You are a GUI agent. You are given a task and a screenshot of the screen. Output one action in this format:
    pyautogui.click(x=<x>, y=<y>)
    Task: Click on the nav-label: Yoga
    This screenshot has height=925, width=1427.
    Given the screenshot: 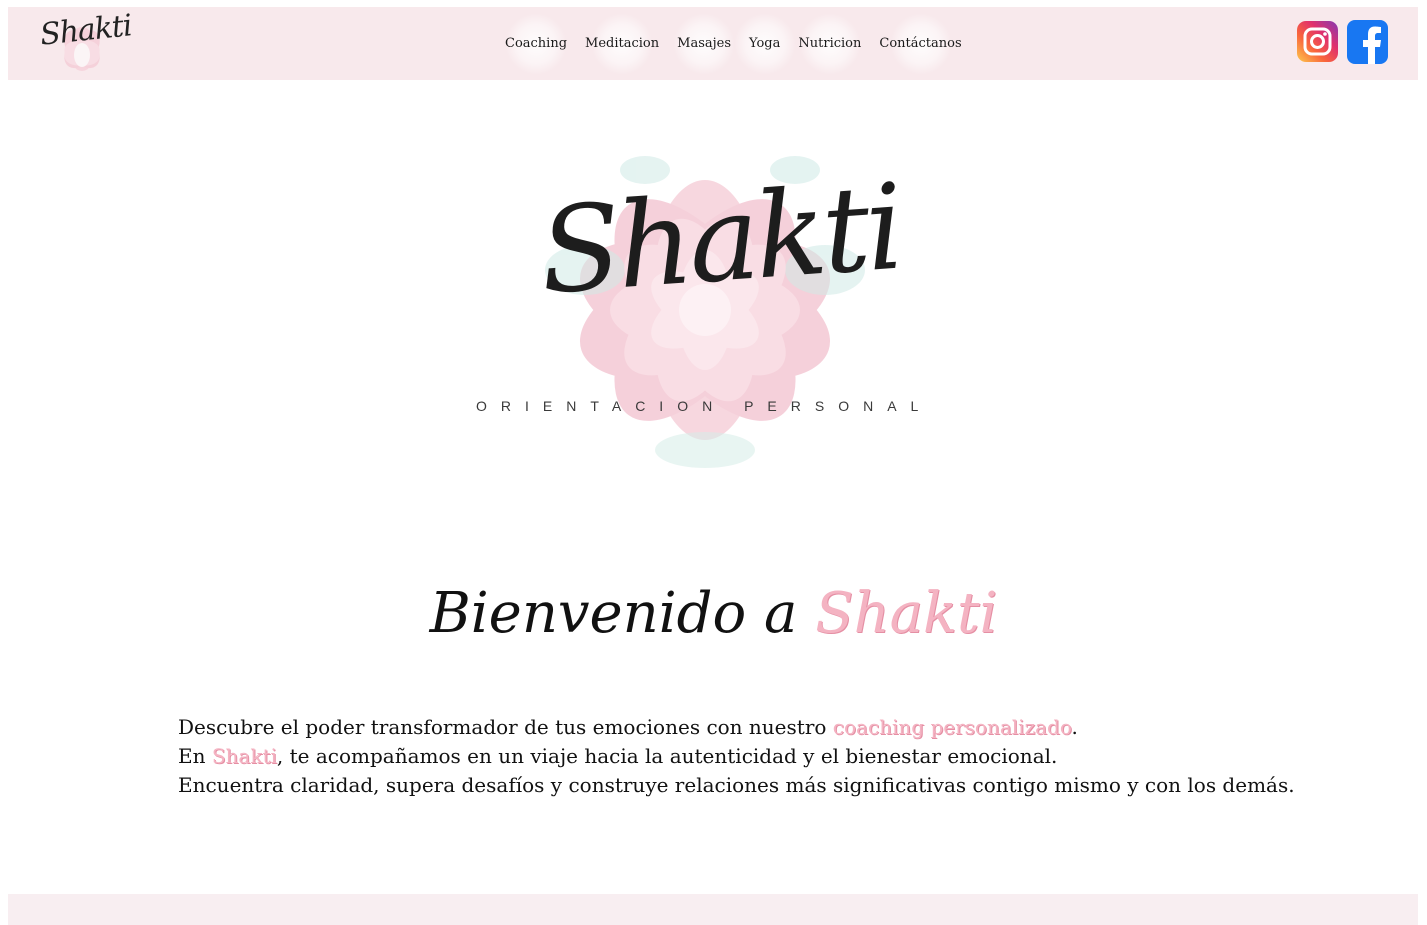 What is the action you would take?
    pyautogui.click(x=765, y=43)
    